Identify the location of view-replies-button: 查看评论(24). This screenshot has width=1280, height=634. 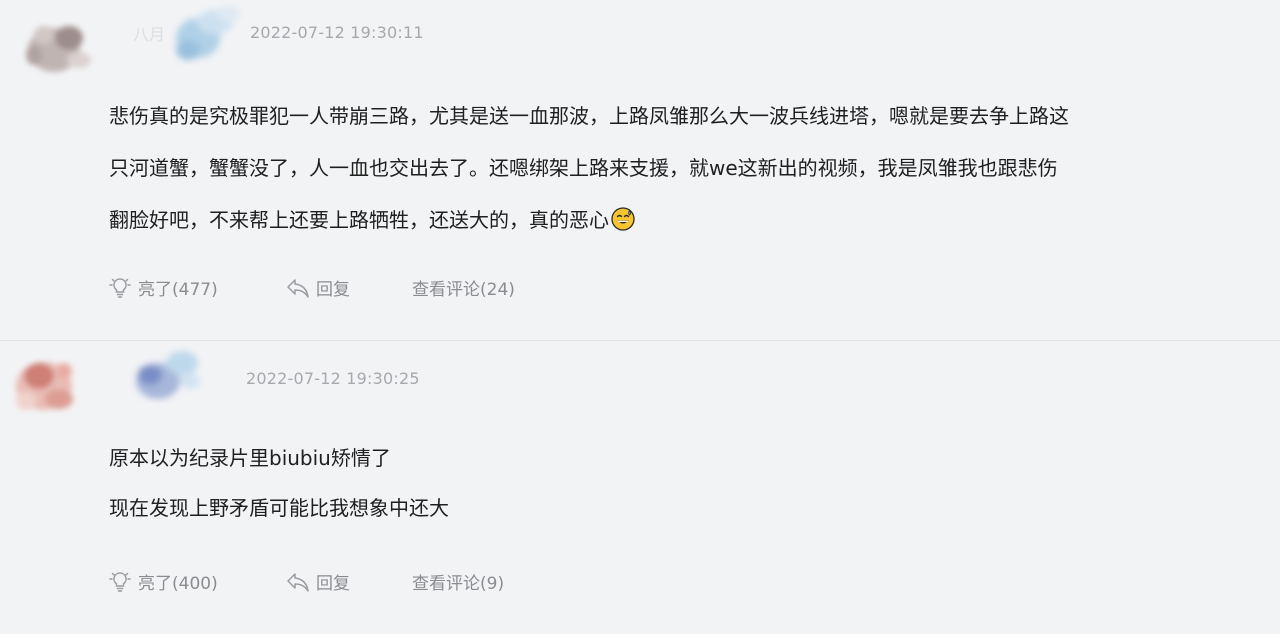
(463, 287).